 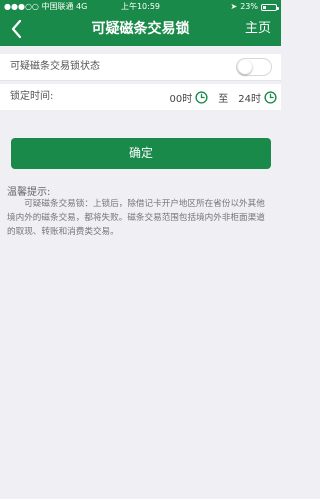 I want to click on lock-time-label: 锁定时间:, so click(x=32, y=96).